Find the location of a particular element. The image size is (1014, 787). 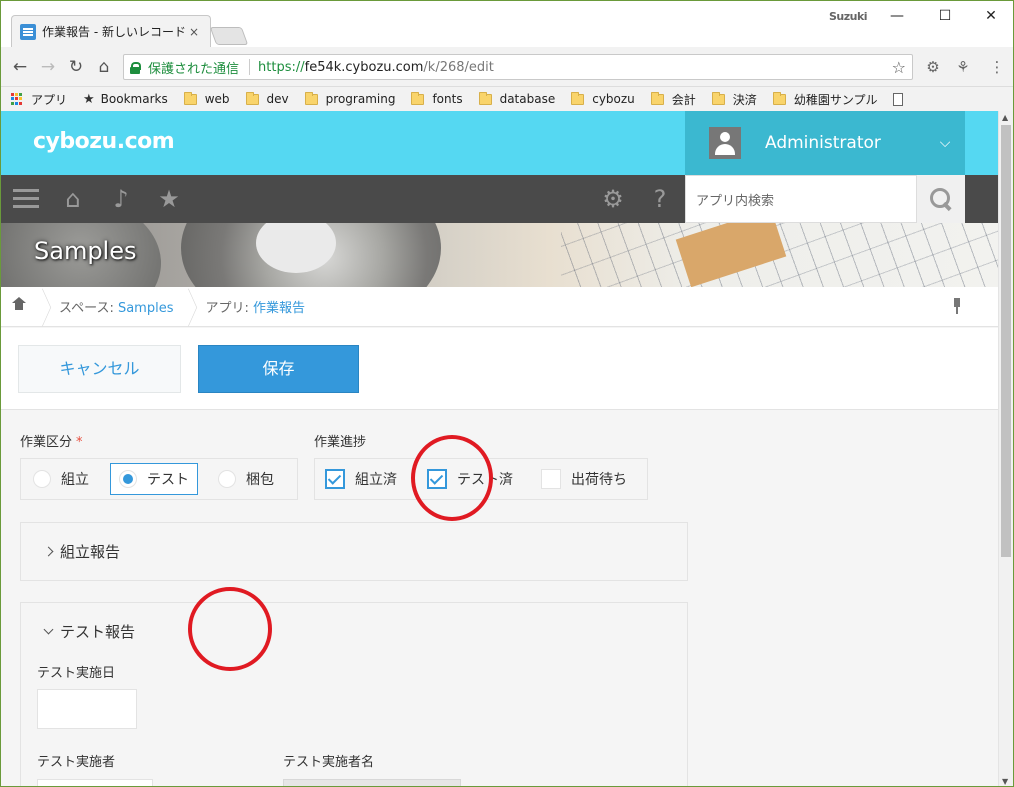

section-toggle-assembly: 組立報告 is located at coordinates (81, 551).